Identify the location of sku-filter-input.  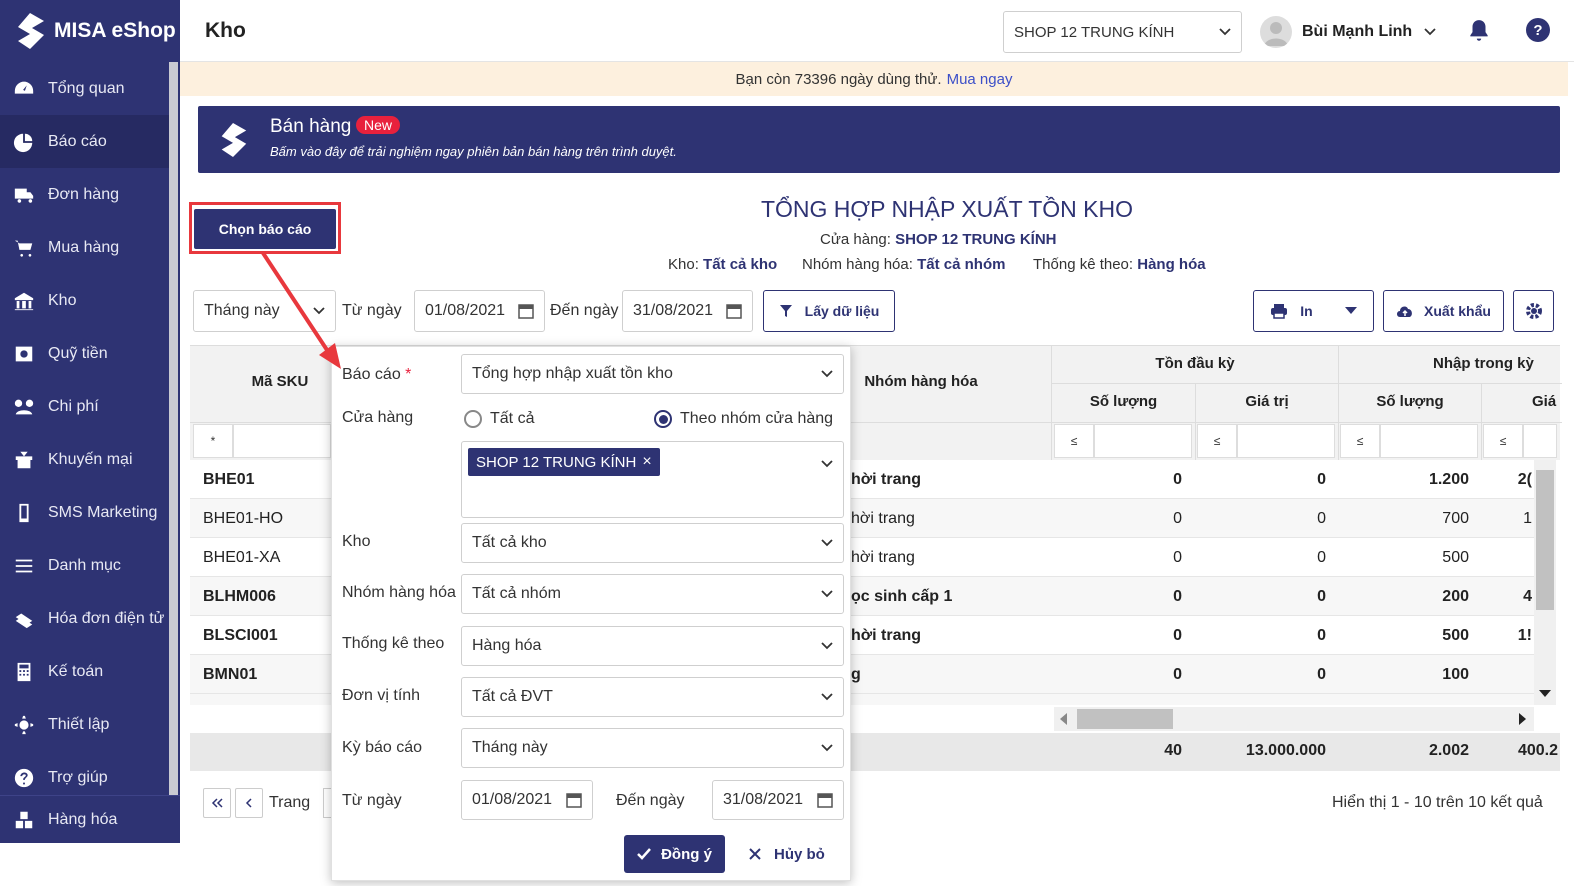
(282, 441).